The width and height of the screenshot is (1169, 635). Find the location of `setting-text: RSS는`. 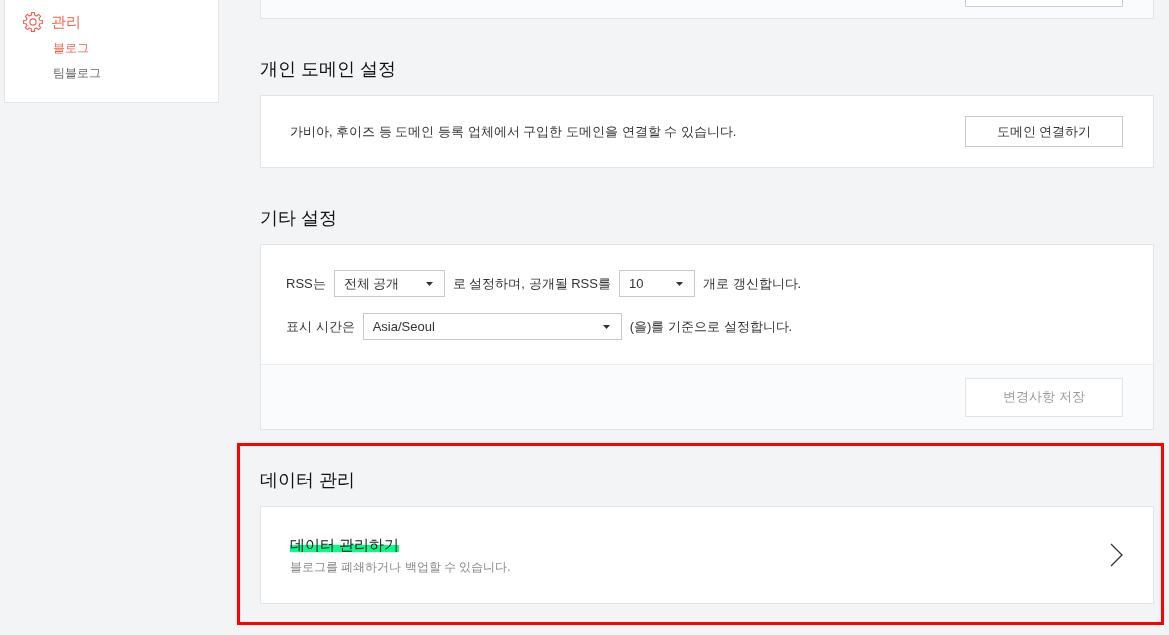

setting-text: RSS는 is located at coordinates (306, 283).